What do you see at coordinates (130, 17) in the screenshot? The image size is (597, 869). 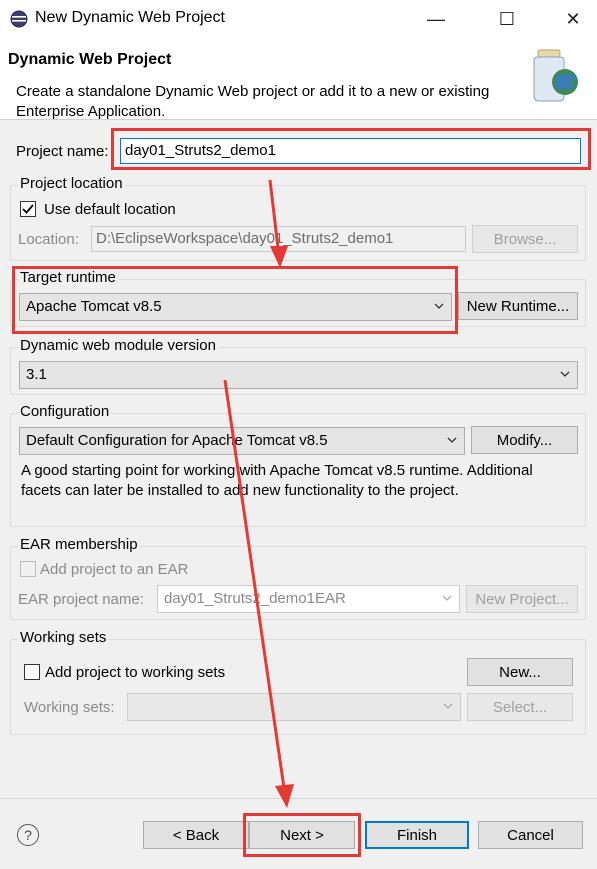 I see `window-title: New Dynamic Web Project` at bounding box center [130, 17].